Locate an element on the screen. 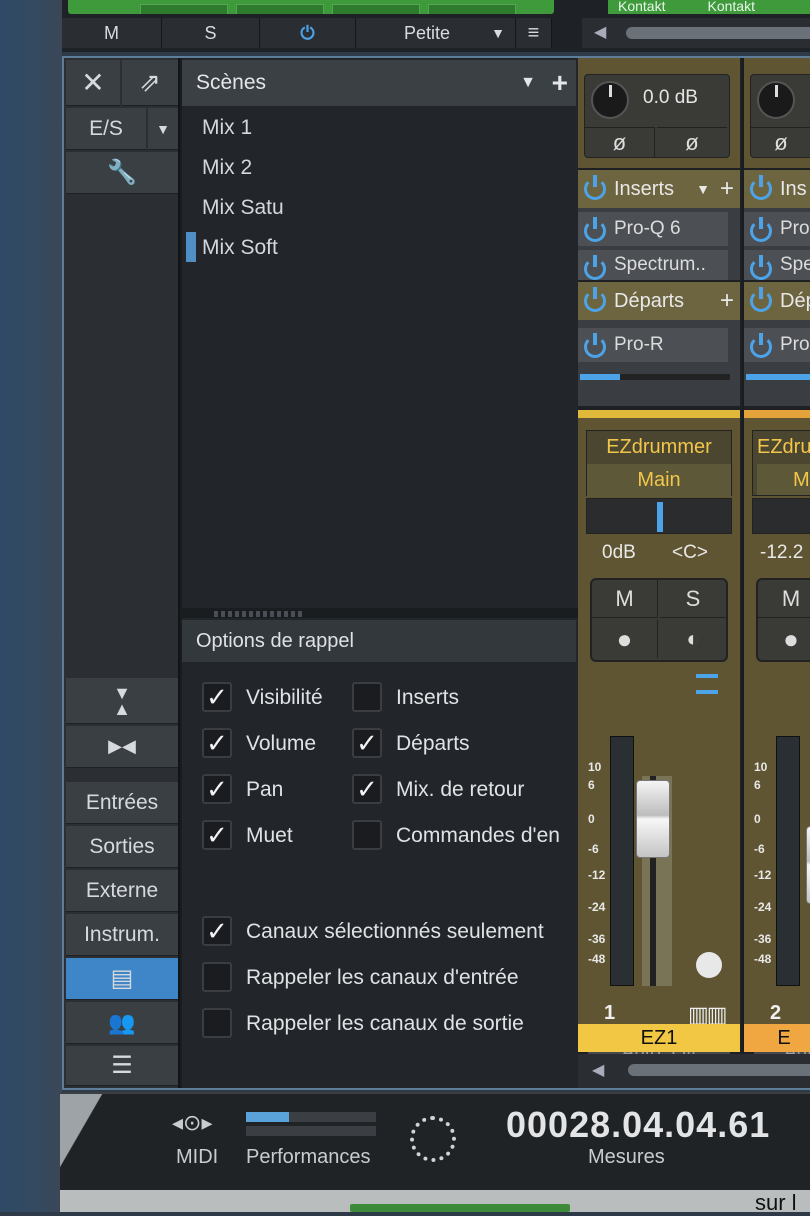 The width and height of the screenshot is (810, 1216). performance-label: Performances is located at coordinates (308, 1157).